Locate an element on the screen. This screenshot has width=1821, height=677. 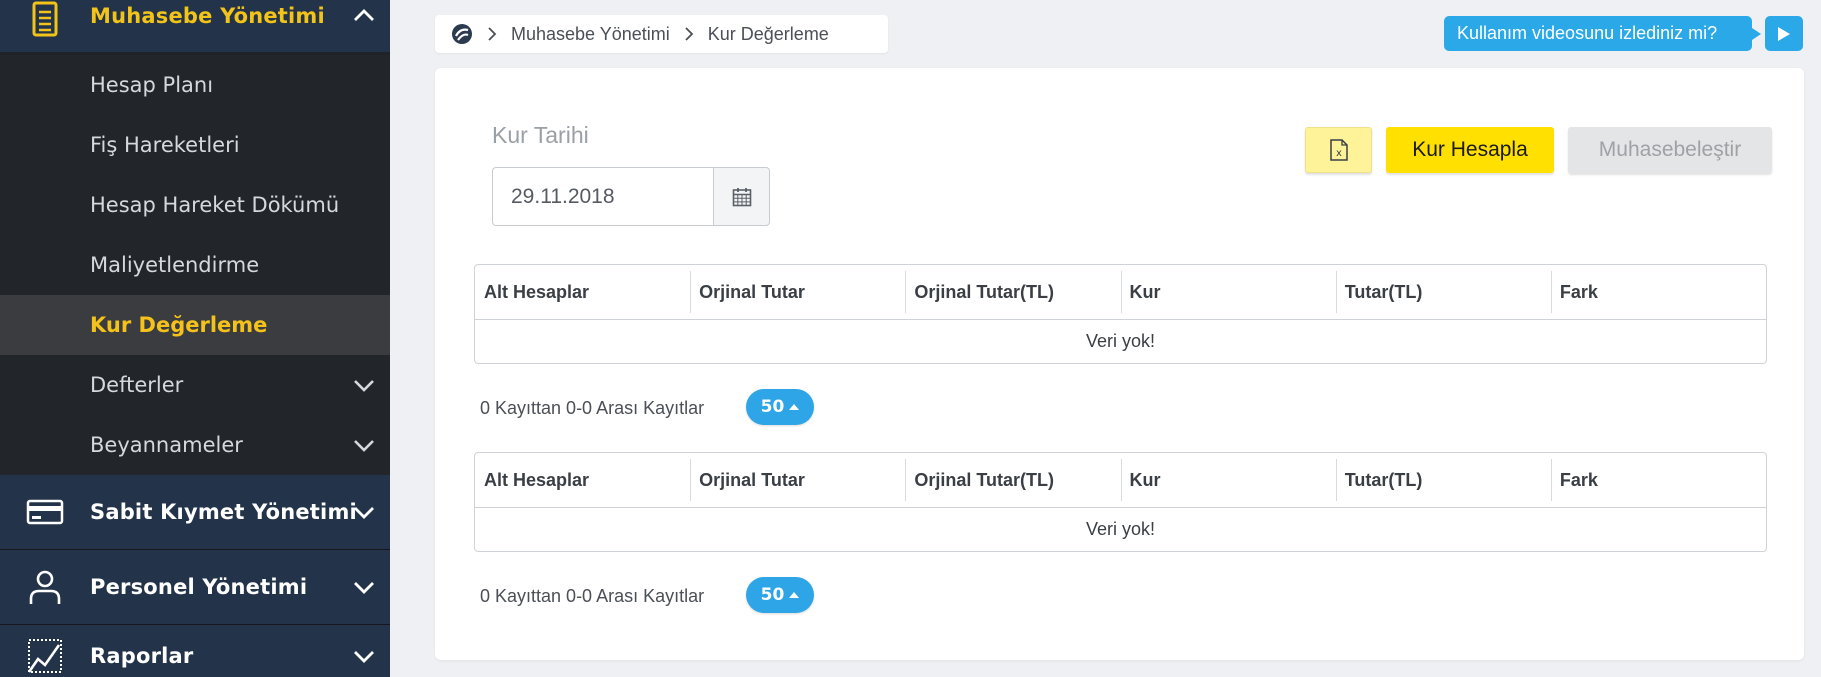
sidebar-item-beyannameler: Beyannameler is located at coordinates (195, 445).